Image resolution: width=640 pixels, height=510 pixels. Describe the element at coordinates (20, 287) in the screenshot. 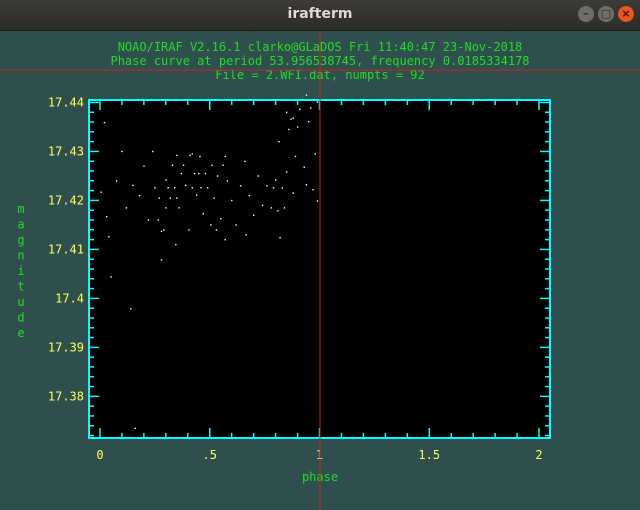

I see `y-label-letter: t` at that location.